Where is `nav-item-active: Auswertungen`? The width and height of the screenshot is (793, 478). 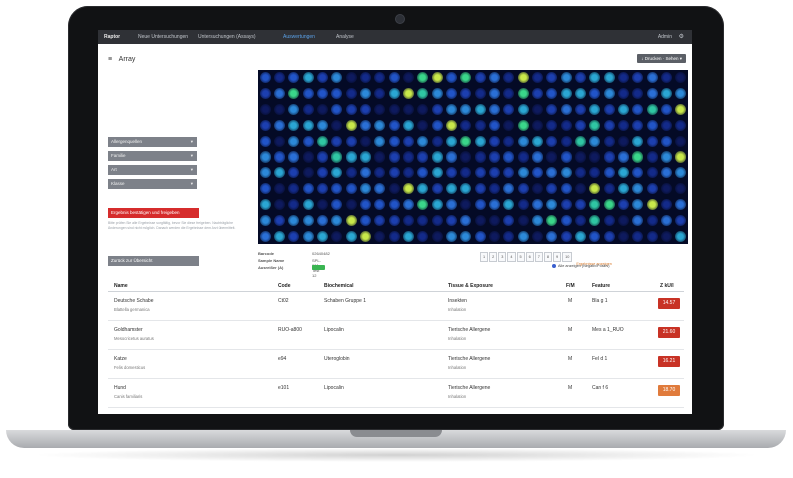
nav-item-active: Auswertungen is located at coordinates (299, 37).